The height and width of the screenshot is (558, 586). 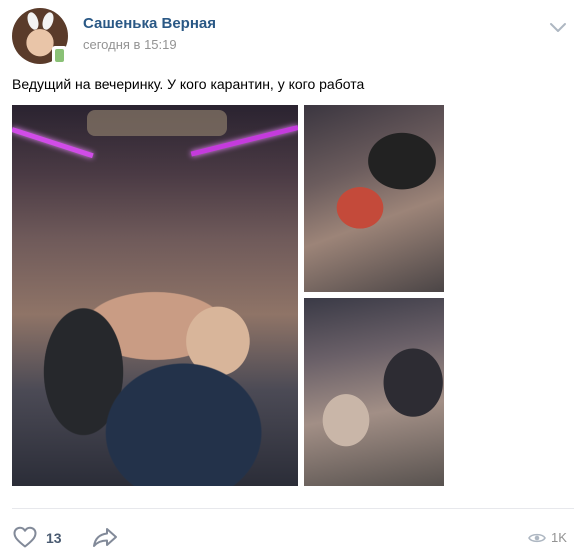 What do you see at coordinates (293, 508) in the screenshot?
I see `footer-divider` at bounding box center [293, 508].